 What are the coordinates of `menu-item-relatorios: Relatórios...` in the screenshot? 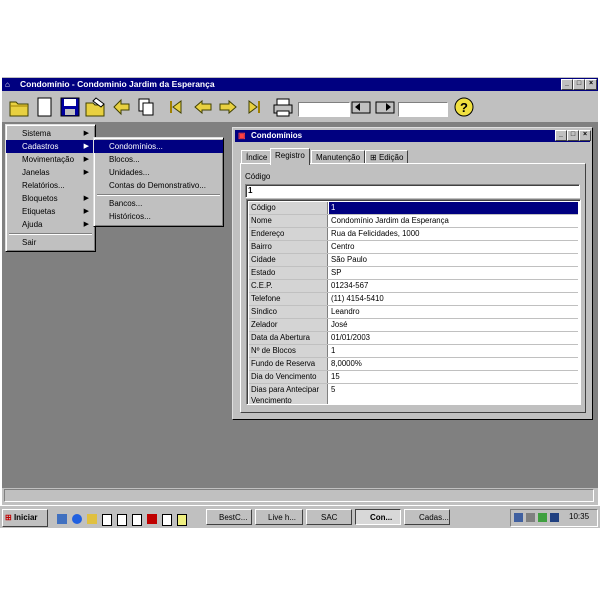 It's located at (50, 185).